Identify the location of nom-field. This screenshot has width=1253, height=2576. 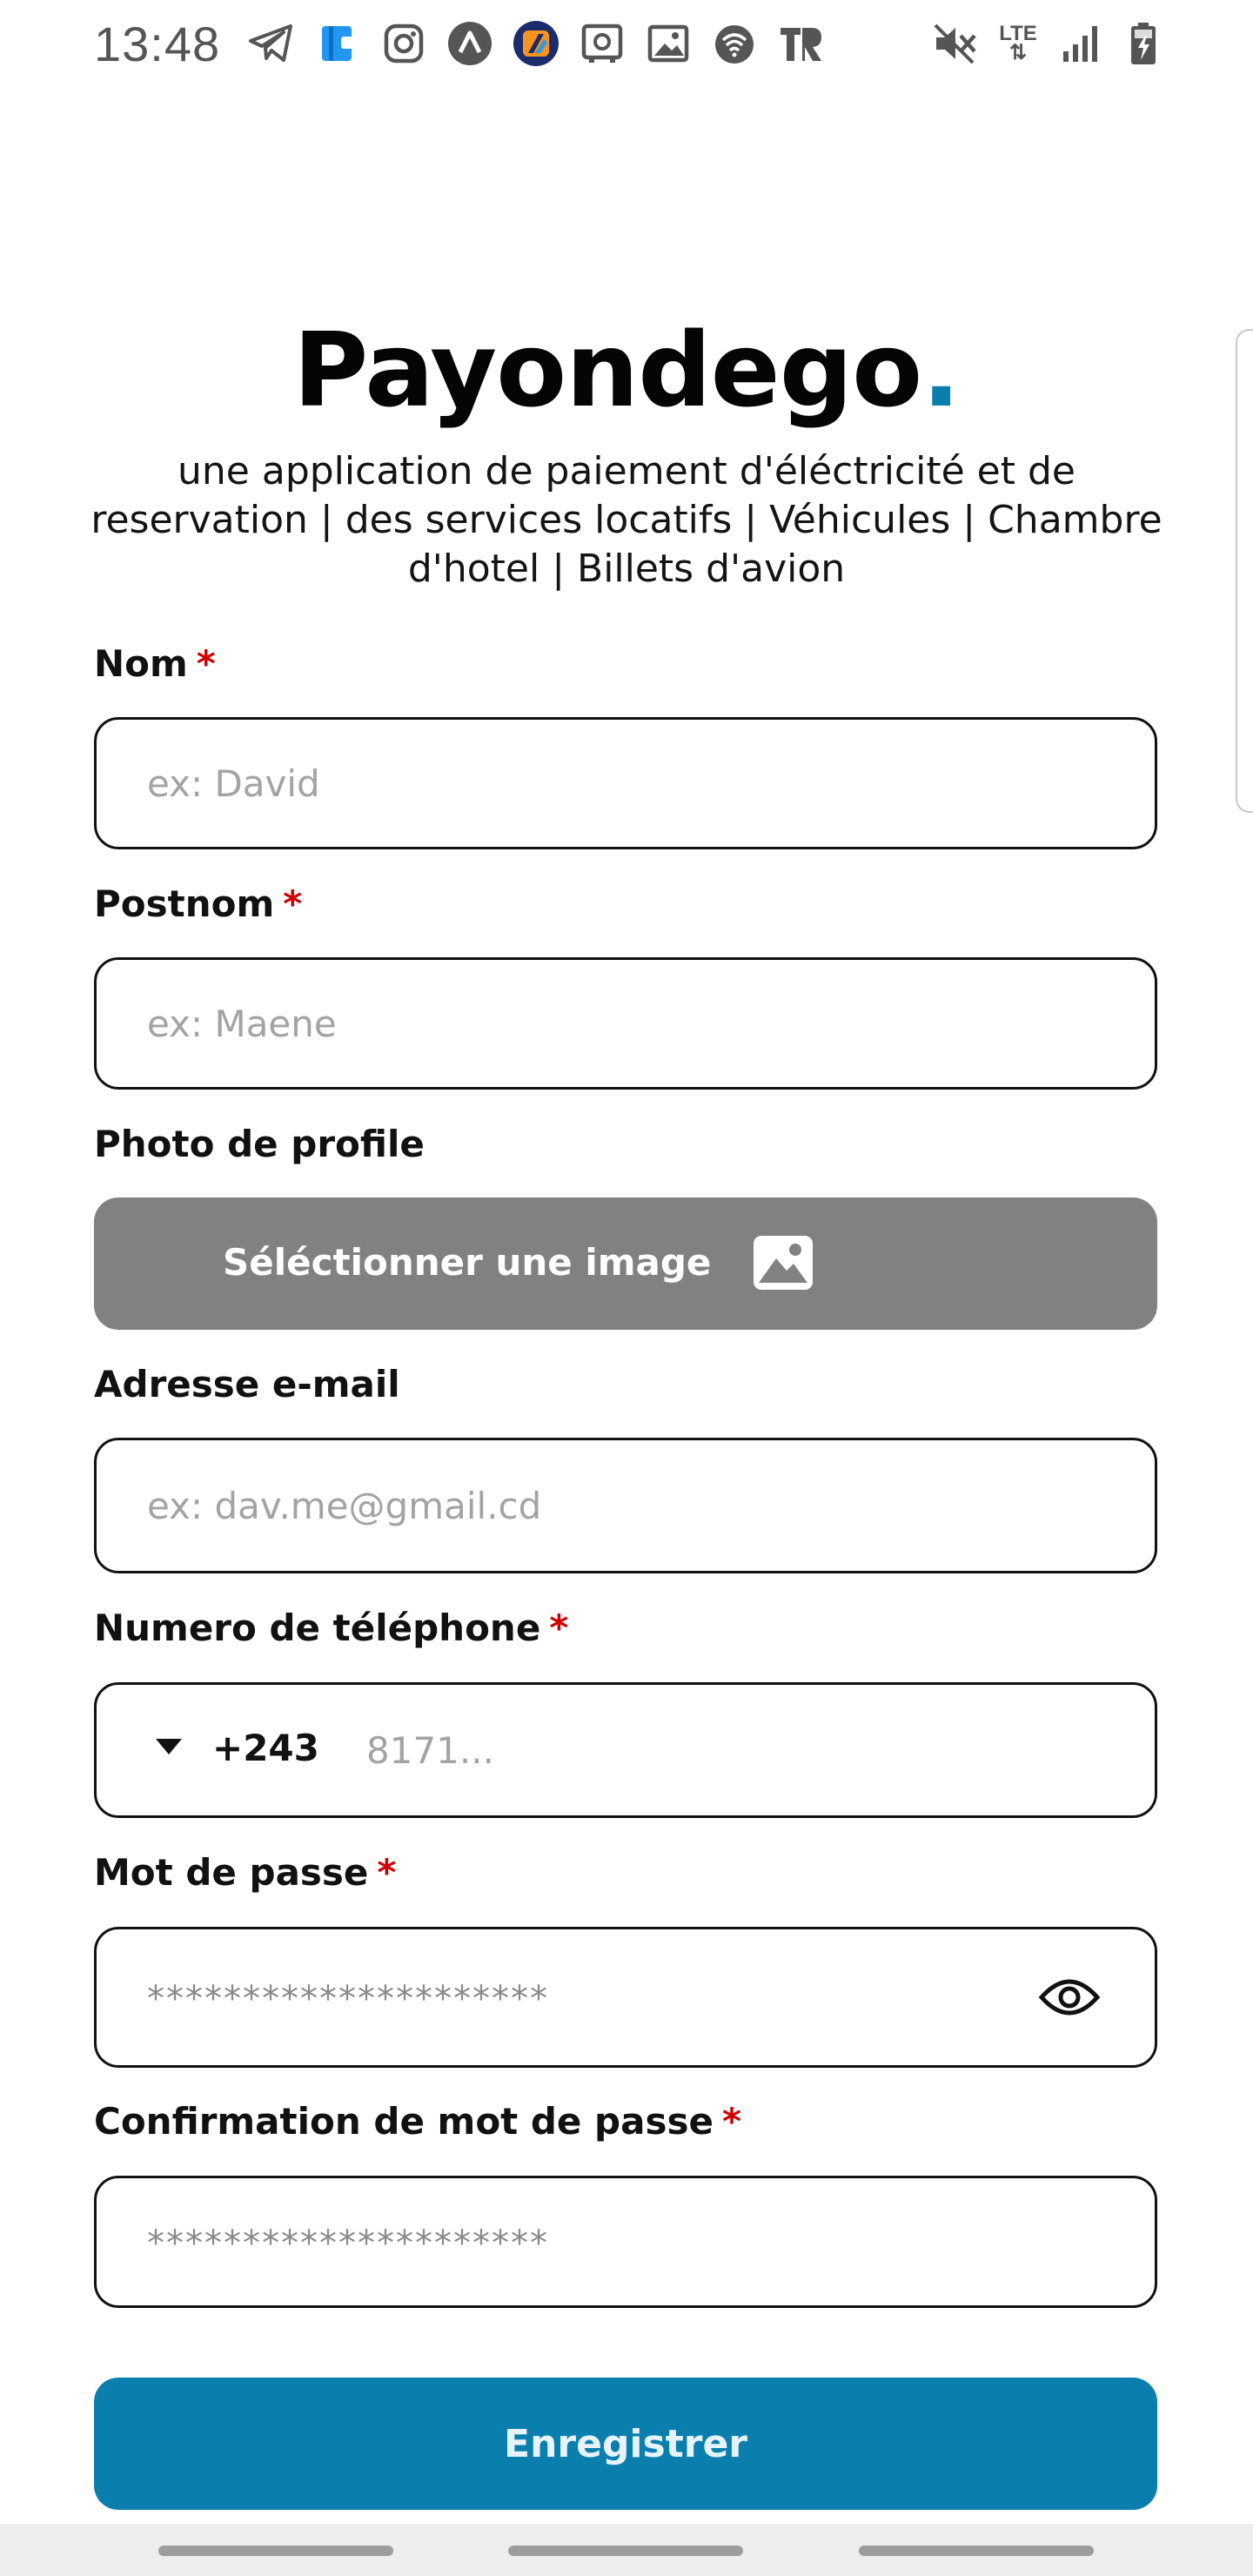
(625, 783).